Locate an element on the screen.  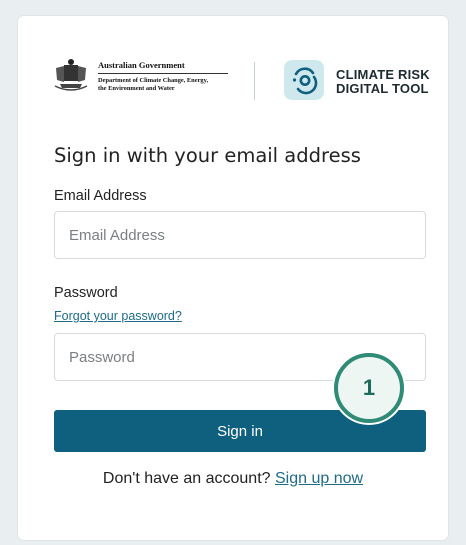
product-name: CLIMATE RISK DIGITAL TOOL is located at coordinates (383, 82).